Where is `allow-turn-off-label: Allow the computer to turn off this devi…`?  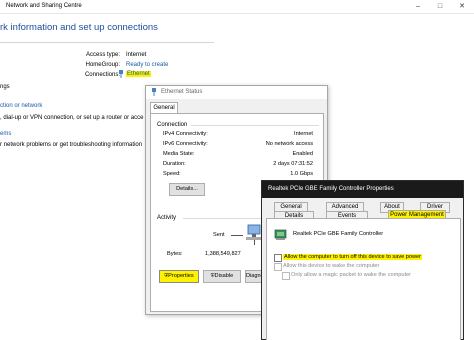
allow-turn-off-label: Allow the computer to turn off this devi… is located at coordinates (353, 257).